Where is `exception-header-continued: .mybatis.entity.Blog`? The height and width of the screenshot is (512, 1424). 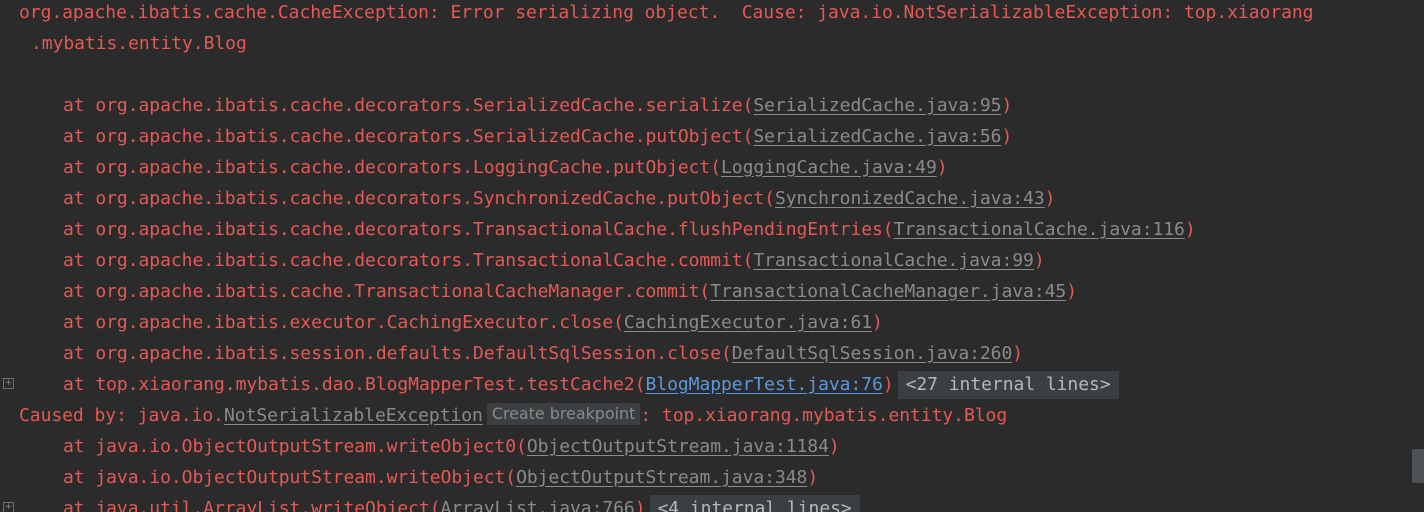 exception-header-continued: .mybatis.entity.Blog is located at coordinates (123, 43).